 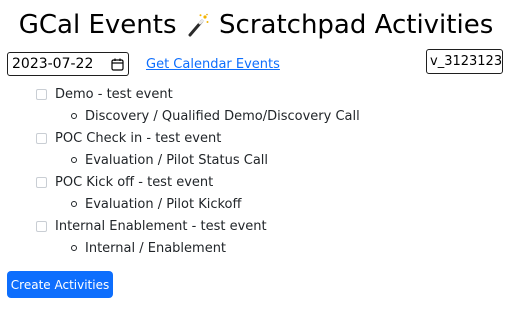 I want to click on event-row: Internal Enablement - test event, so click(x=266, y=226).